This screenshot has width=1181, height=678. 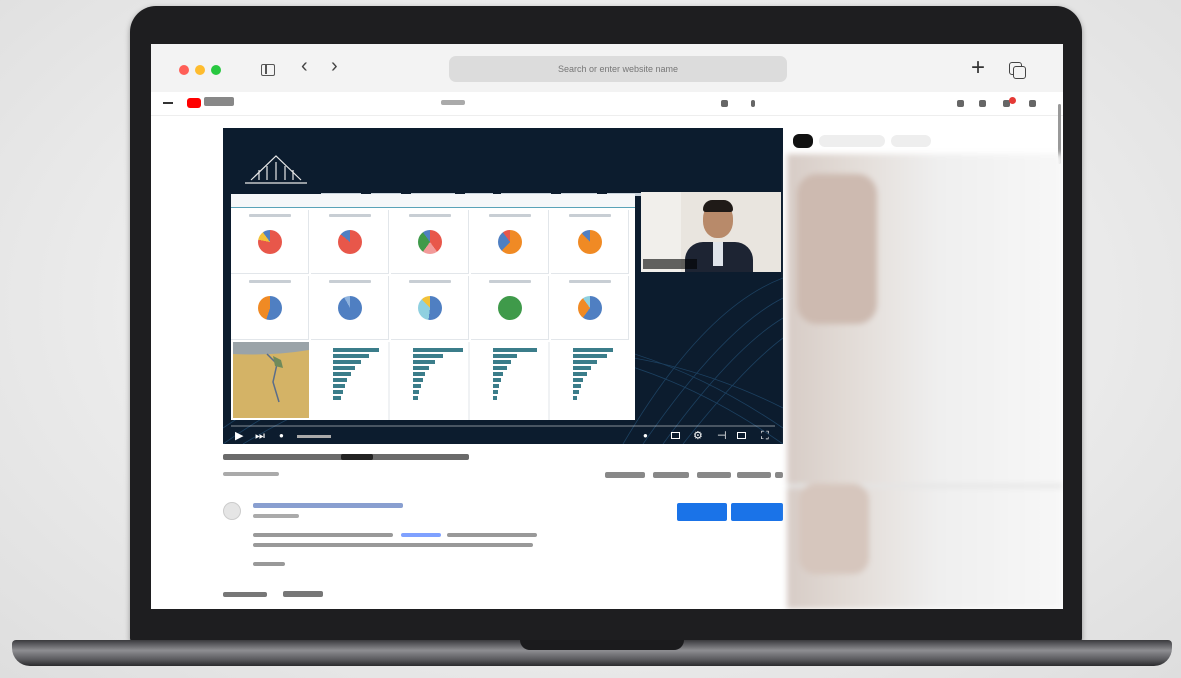 I want to click on next-icon: ⏭, so click(x=260, y=436).